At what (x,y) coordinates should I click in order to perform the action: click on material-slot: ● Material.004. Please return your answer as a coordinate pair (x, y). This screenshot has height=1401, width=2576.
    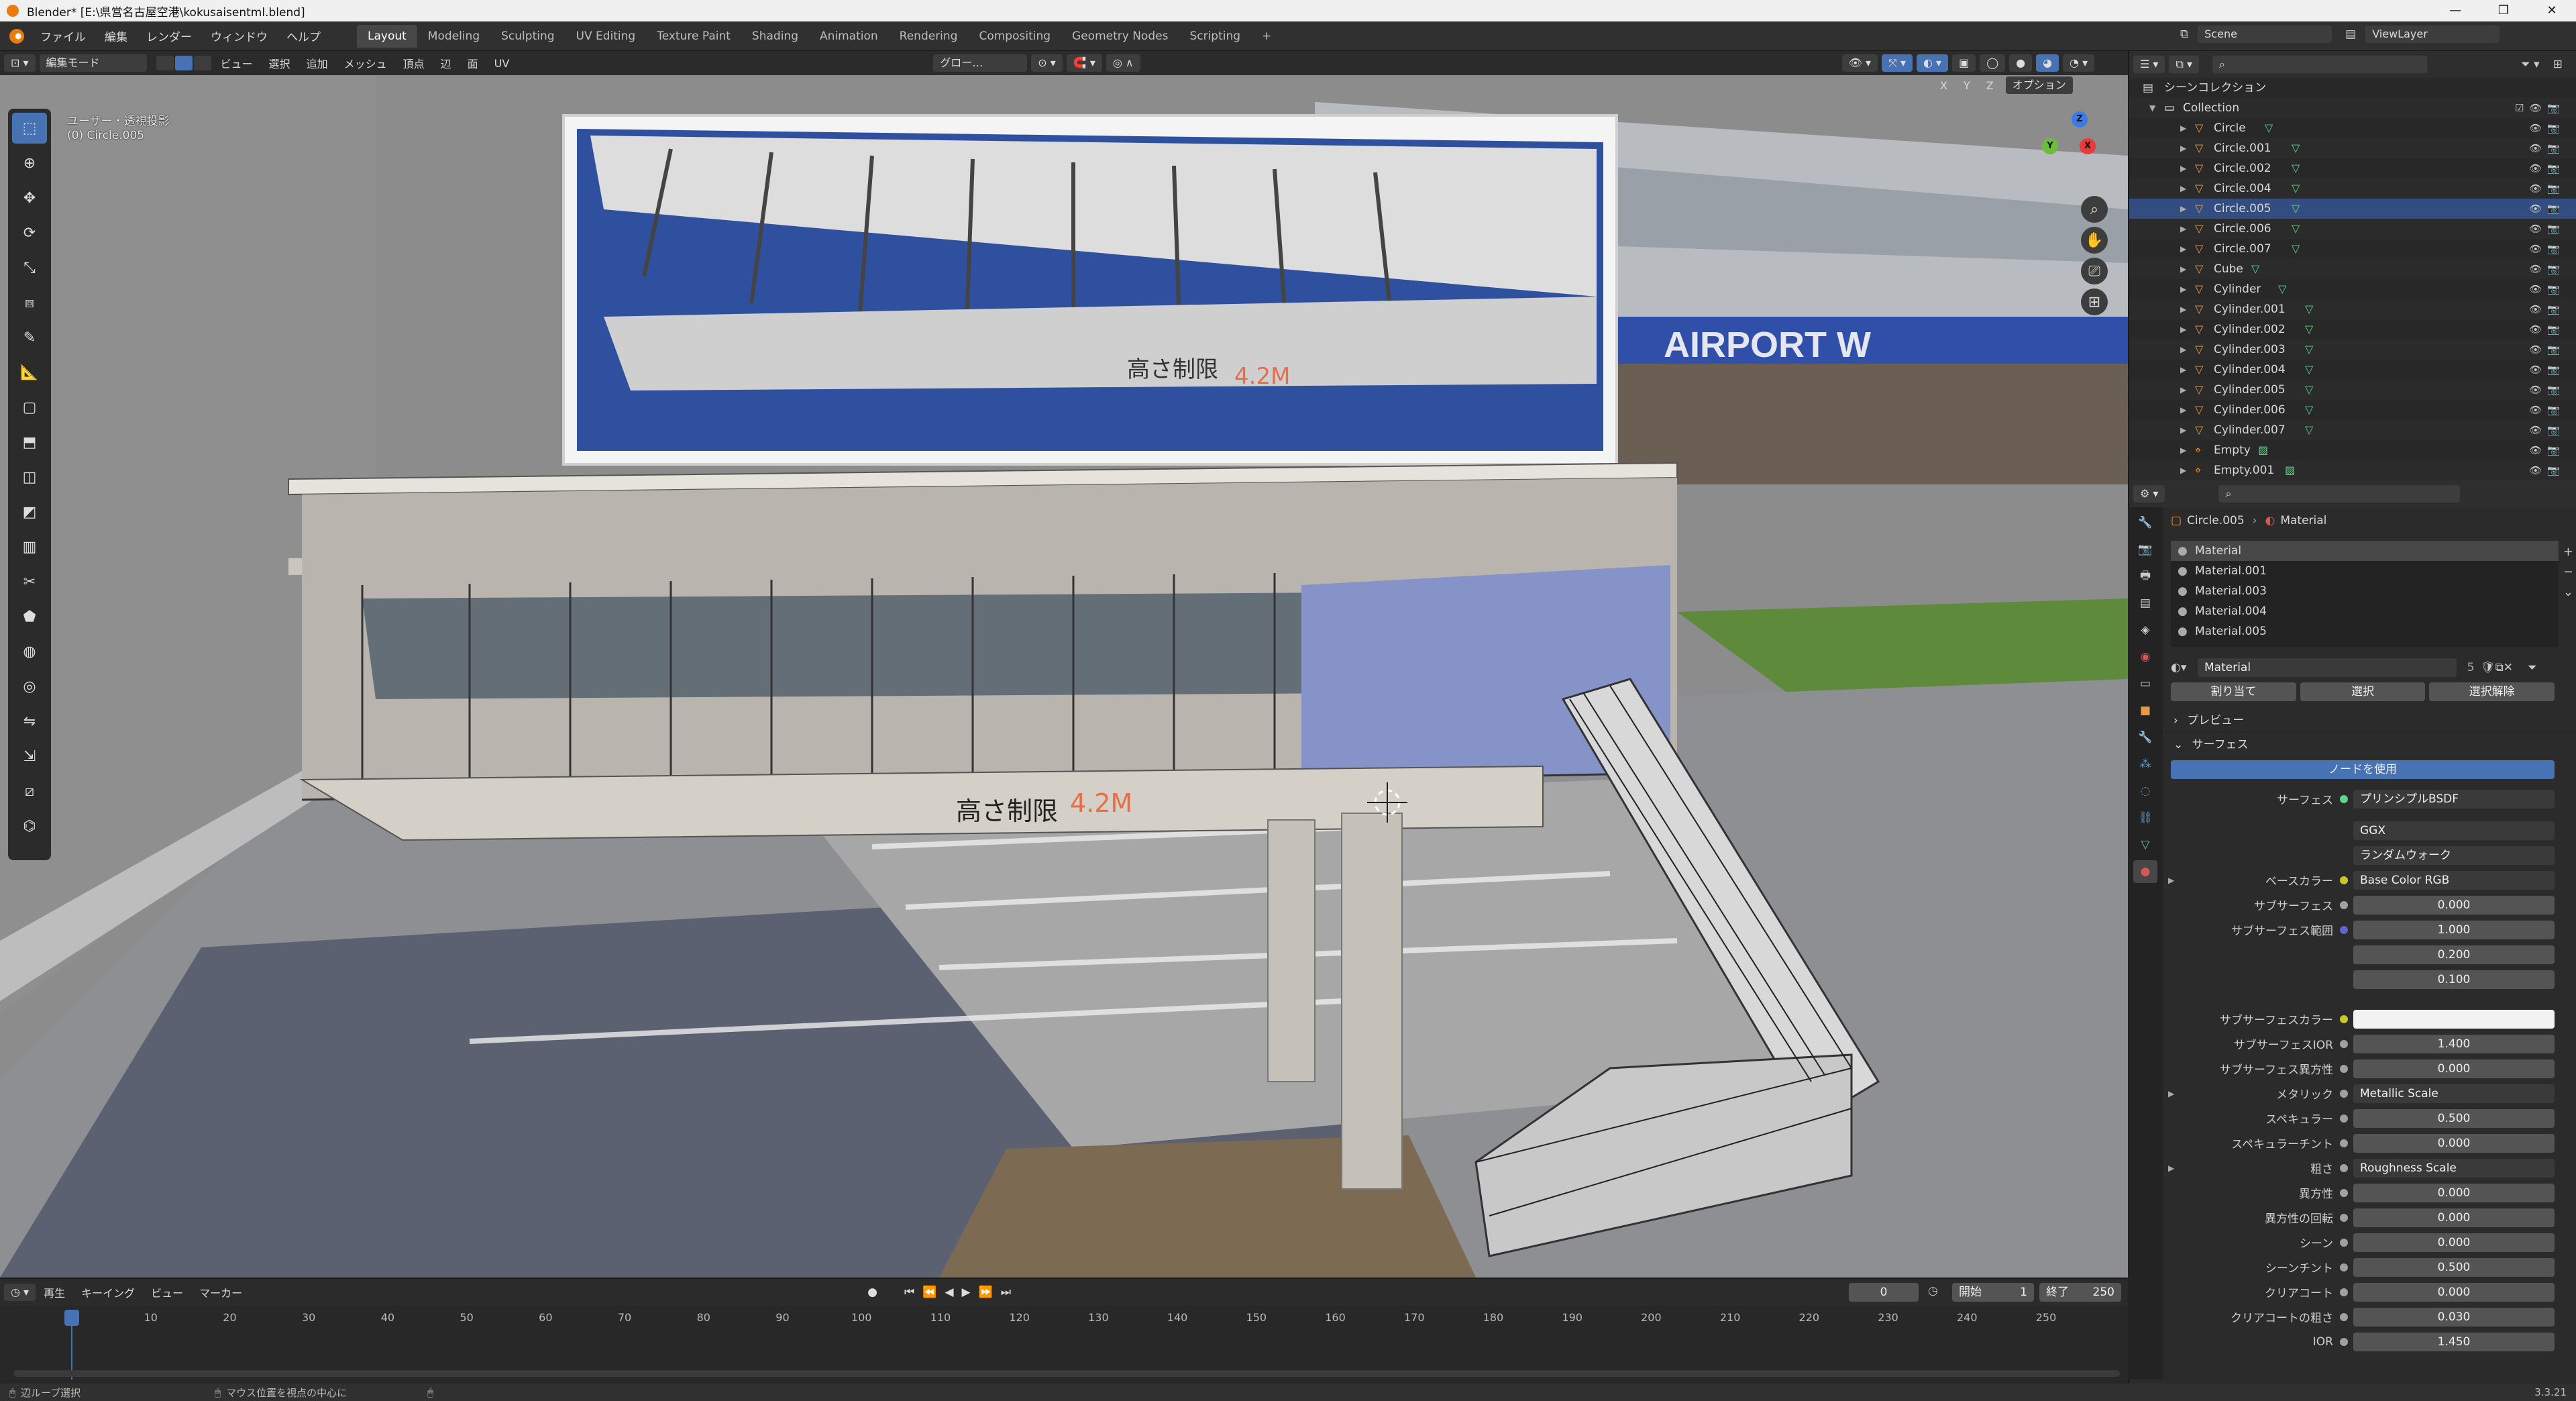
    Looking at the image, I should click on (2365, 611).